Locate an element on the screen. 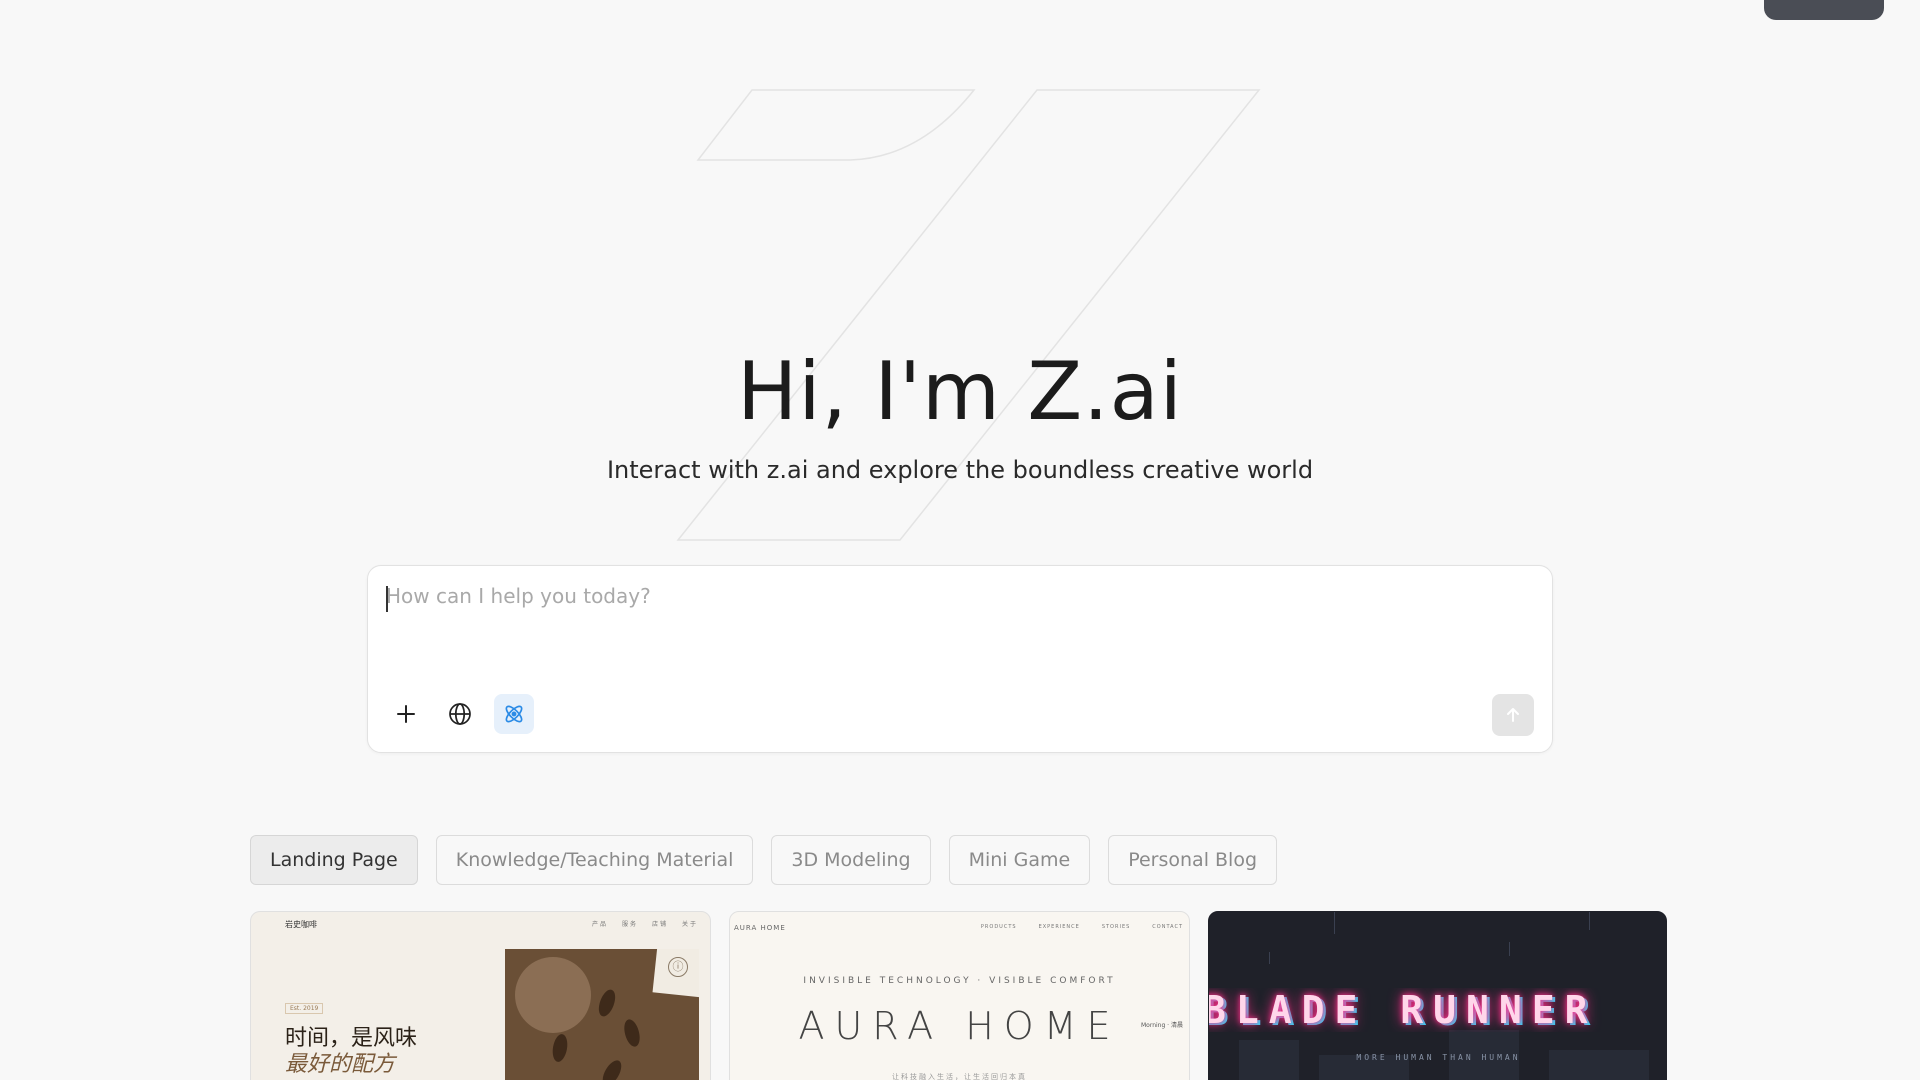  attach-button is located at coordinates (406, 714).